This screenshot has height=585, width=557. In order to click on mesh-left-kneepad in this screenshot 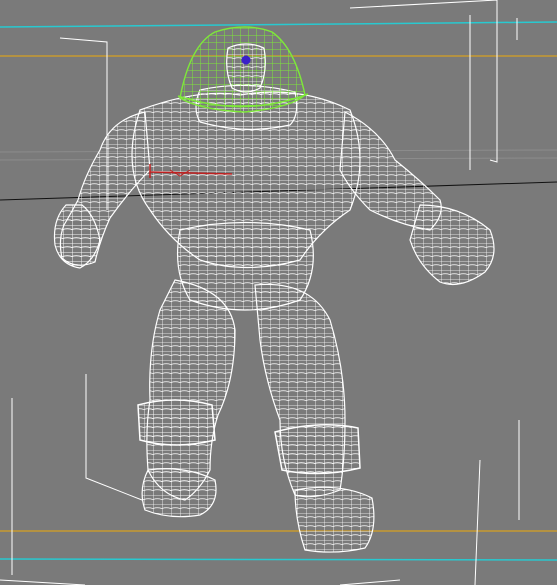, I will do `click(176, 422)`.